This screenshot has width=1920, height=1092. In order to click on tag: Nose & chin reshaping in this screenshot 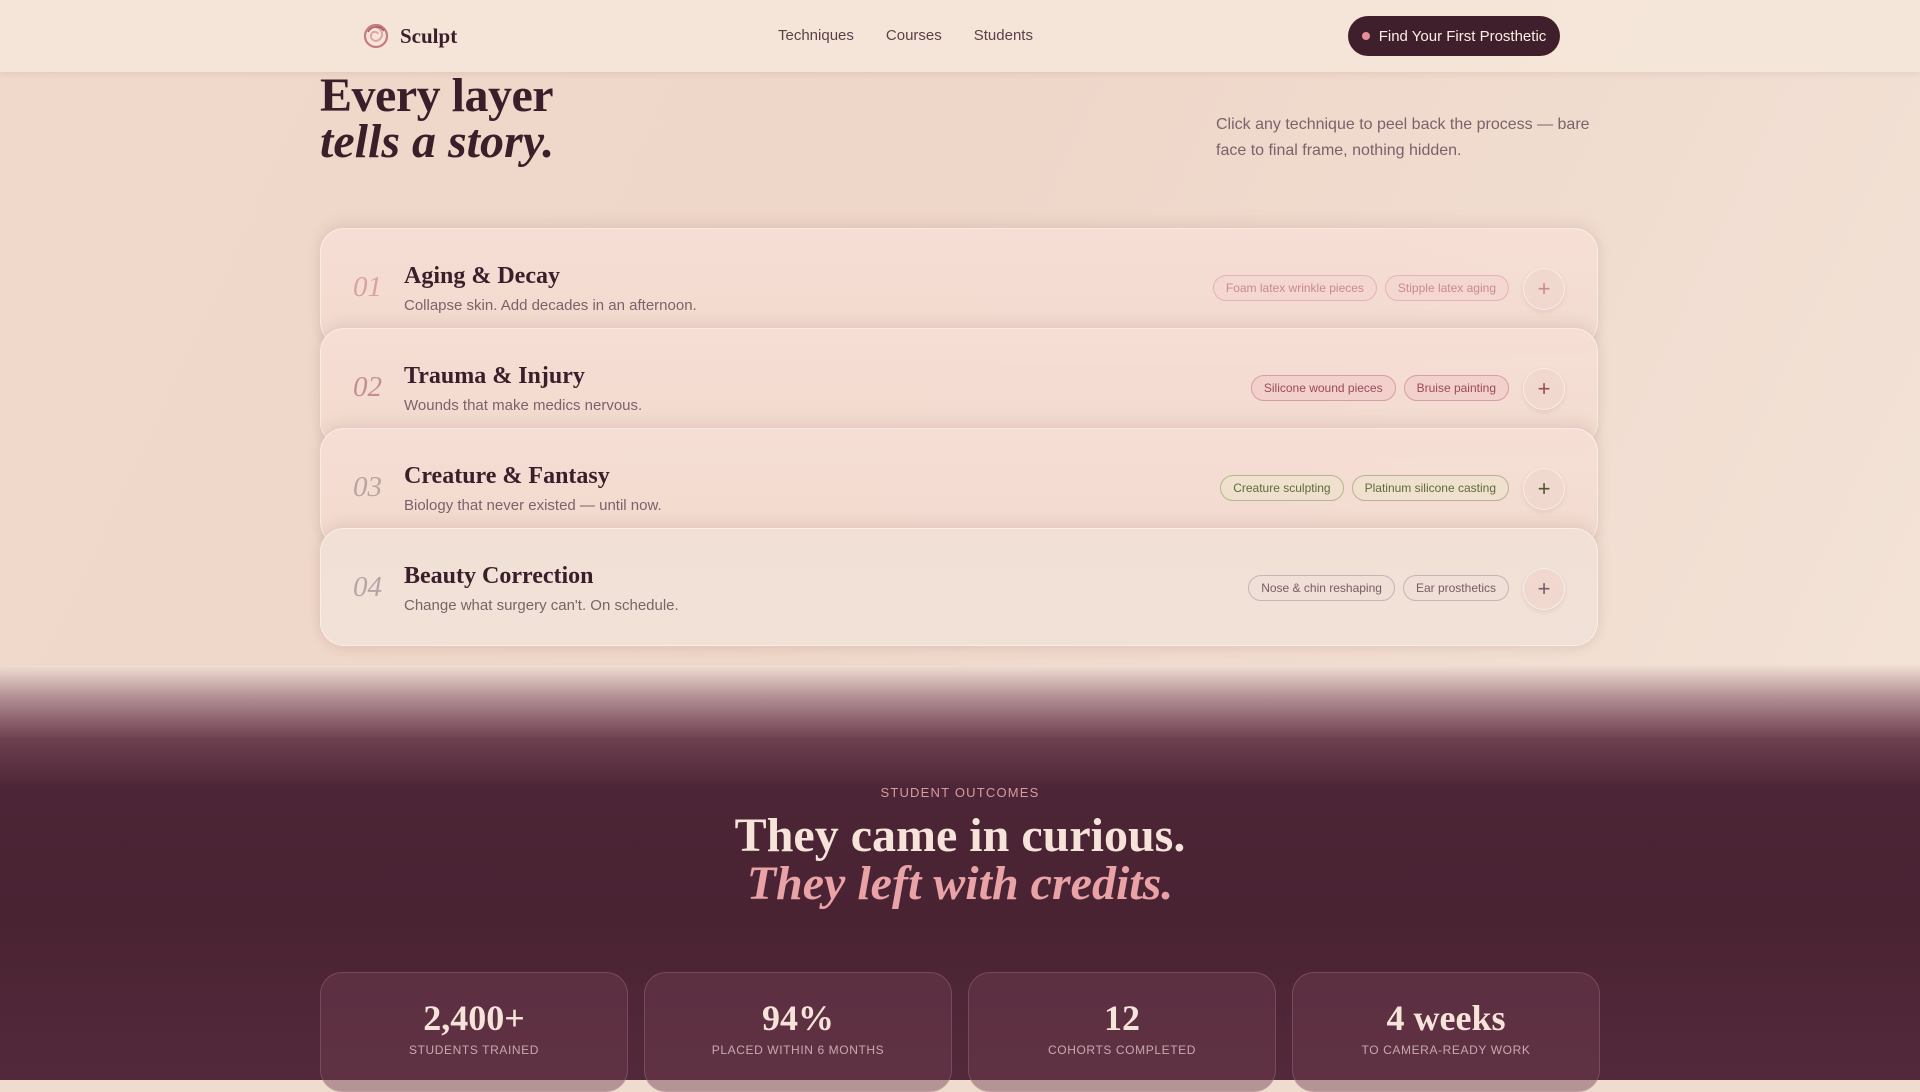, I will do `click(1321, 588)`.